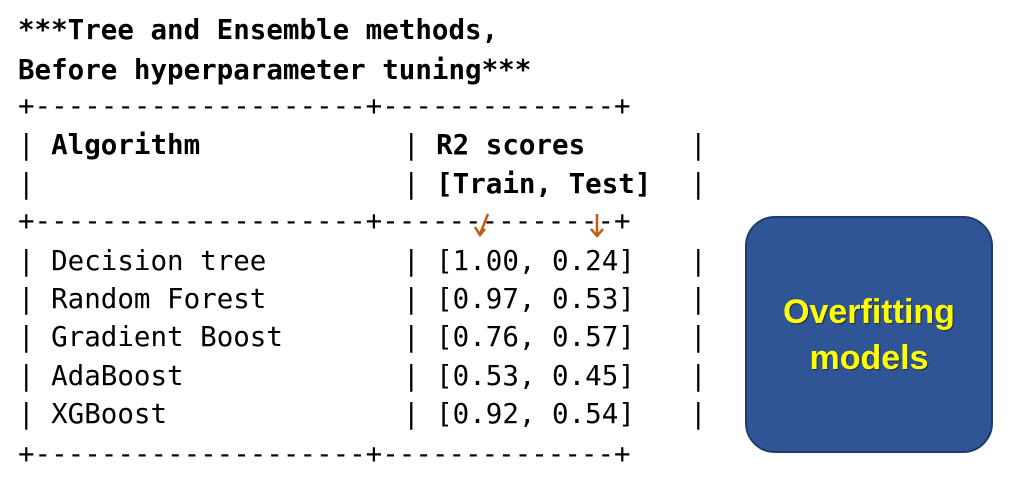 The width and height of the screenshot is (1009, 481). Describe the element at coordinates (362, 337) in the screenshot. I see `table-row: | Gradient Boost | [0.76, 0.57] |` at that location.